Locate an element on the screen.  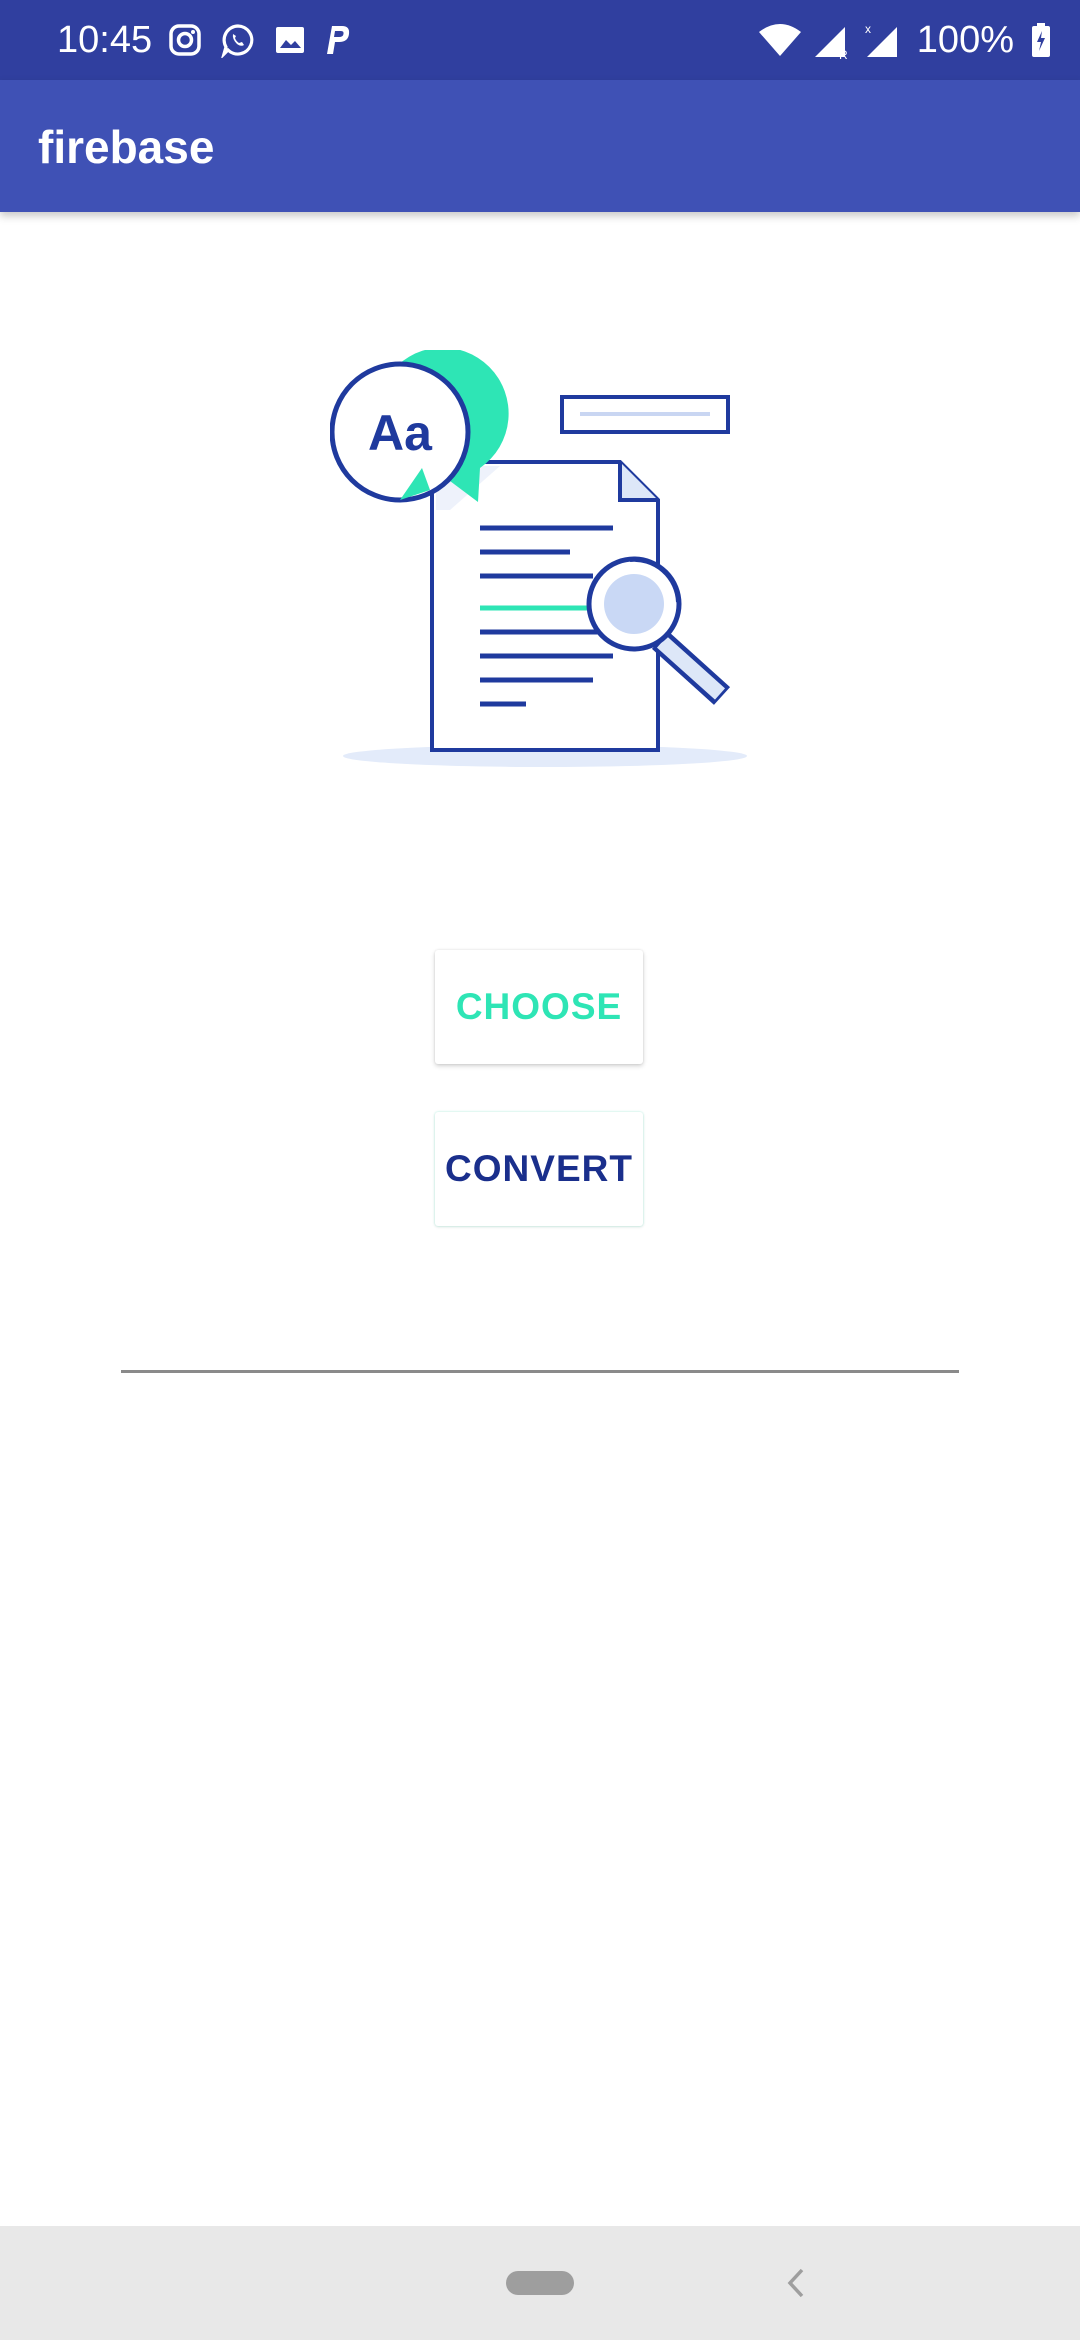
document-search-illustration: Aa is located at coordinates (538, 558).